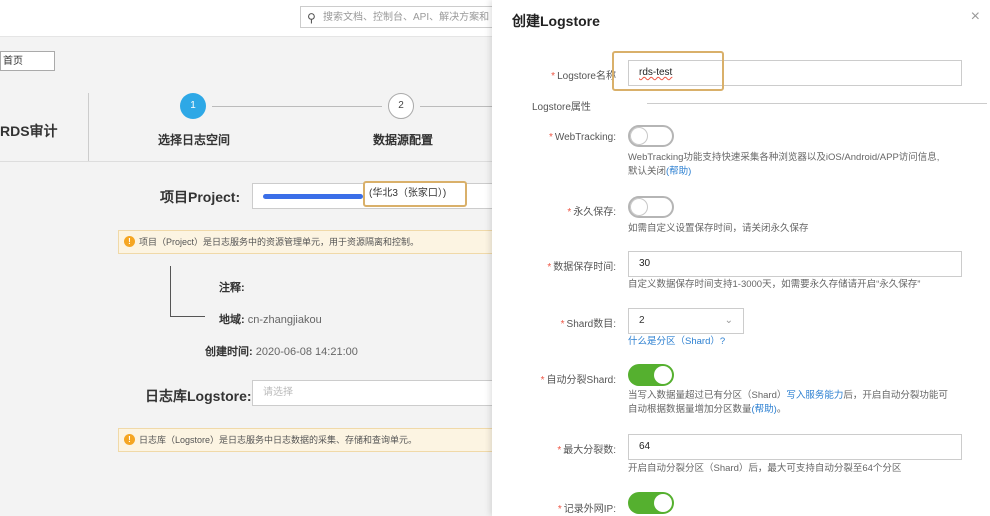 This screenshot has width=990, height=516. What do you see at coordinates (29, 131) in the screenshot?
I see `rds-audit-label: RDS审计` at bounding box center [29, 131].